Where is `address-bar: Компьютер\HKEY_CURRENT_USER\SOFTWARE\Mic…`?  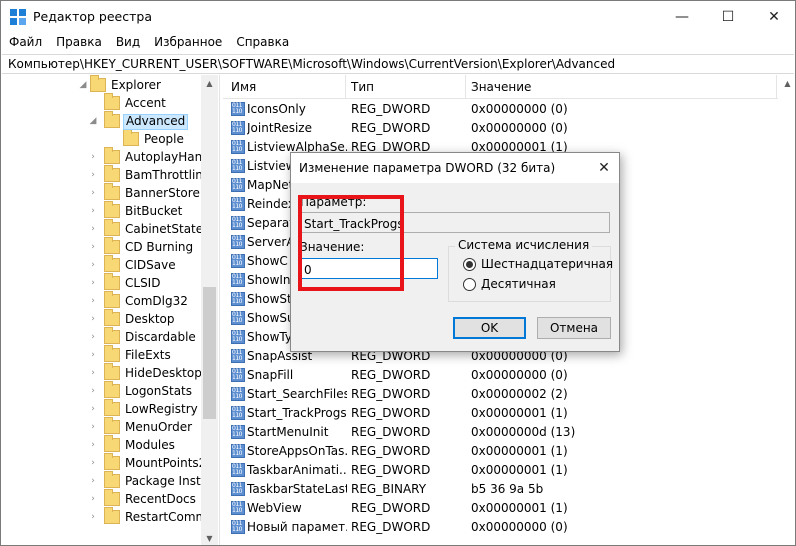
address-bar: Компьютер\HKEY_CURRENT_USER\SOFTWARE\Mic… is located at coordinates (398, 64).